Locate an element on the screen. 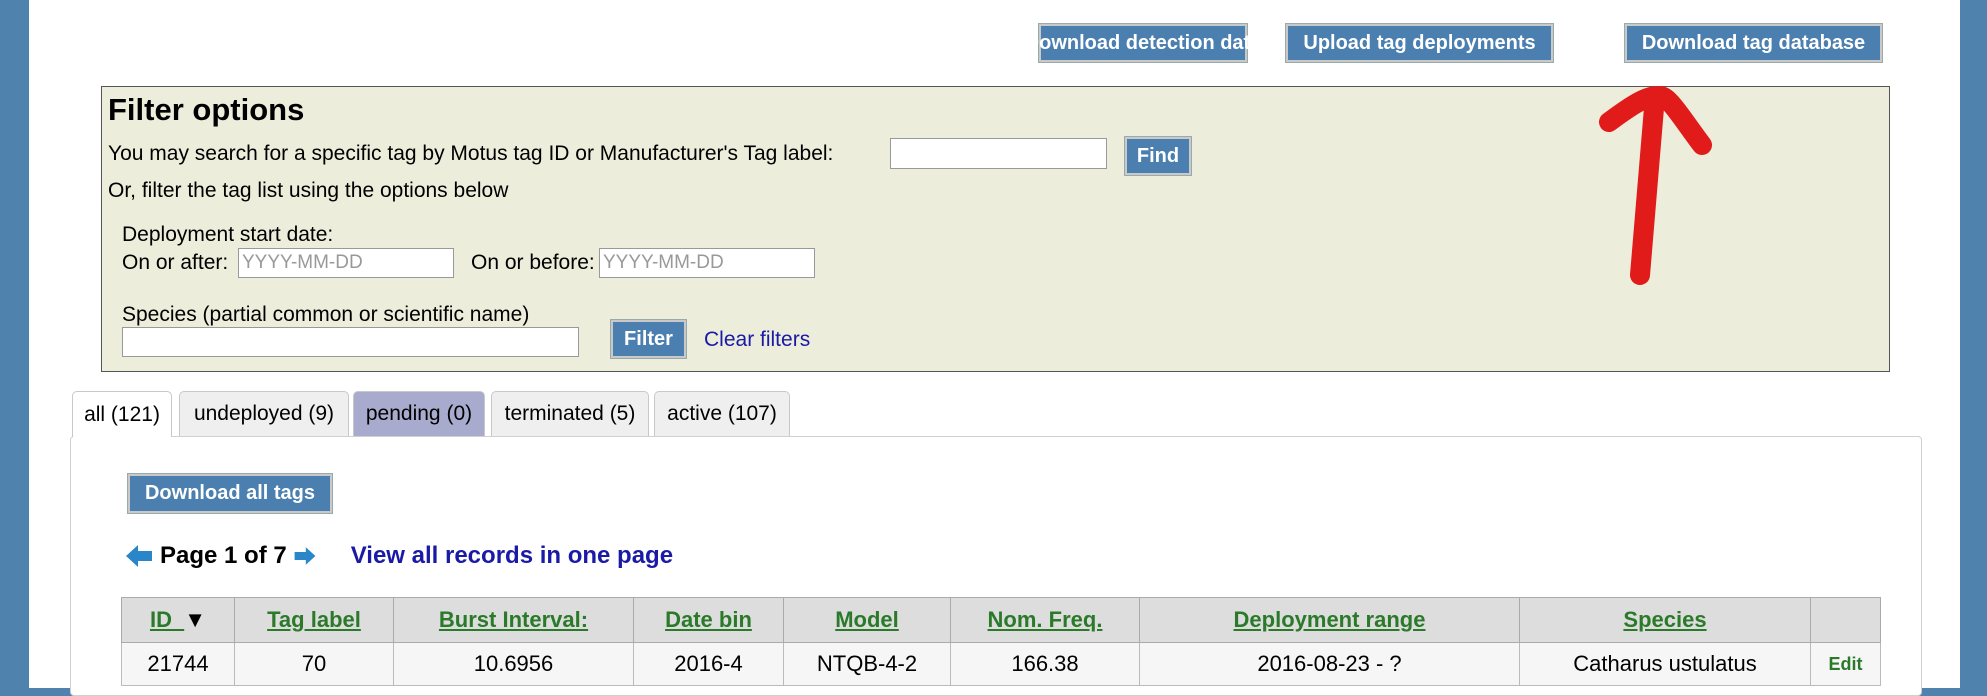 Image resolution: width=1987 pixels, height=696 pixels. tag-search-input is located at coordinates (998, 153).